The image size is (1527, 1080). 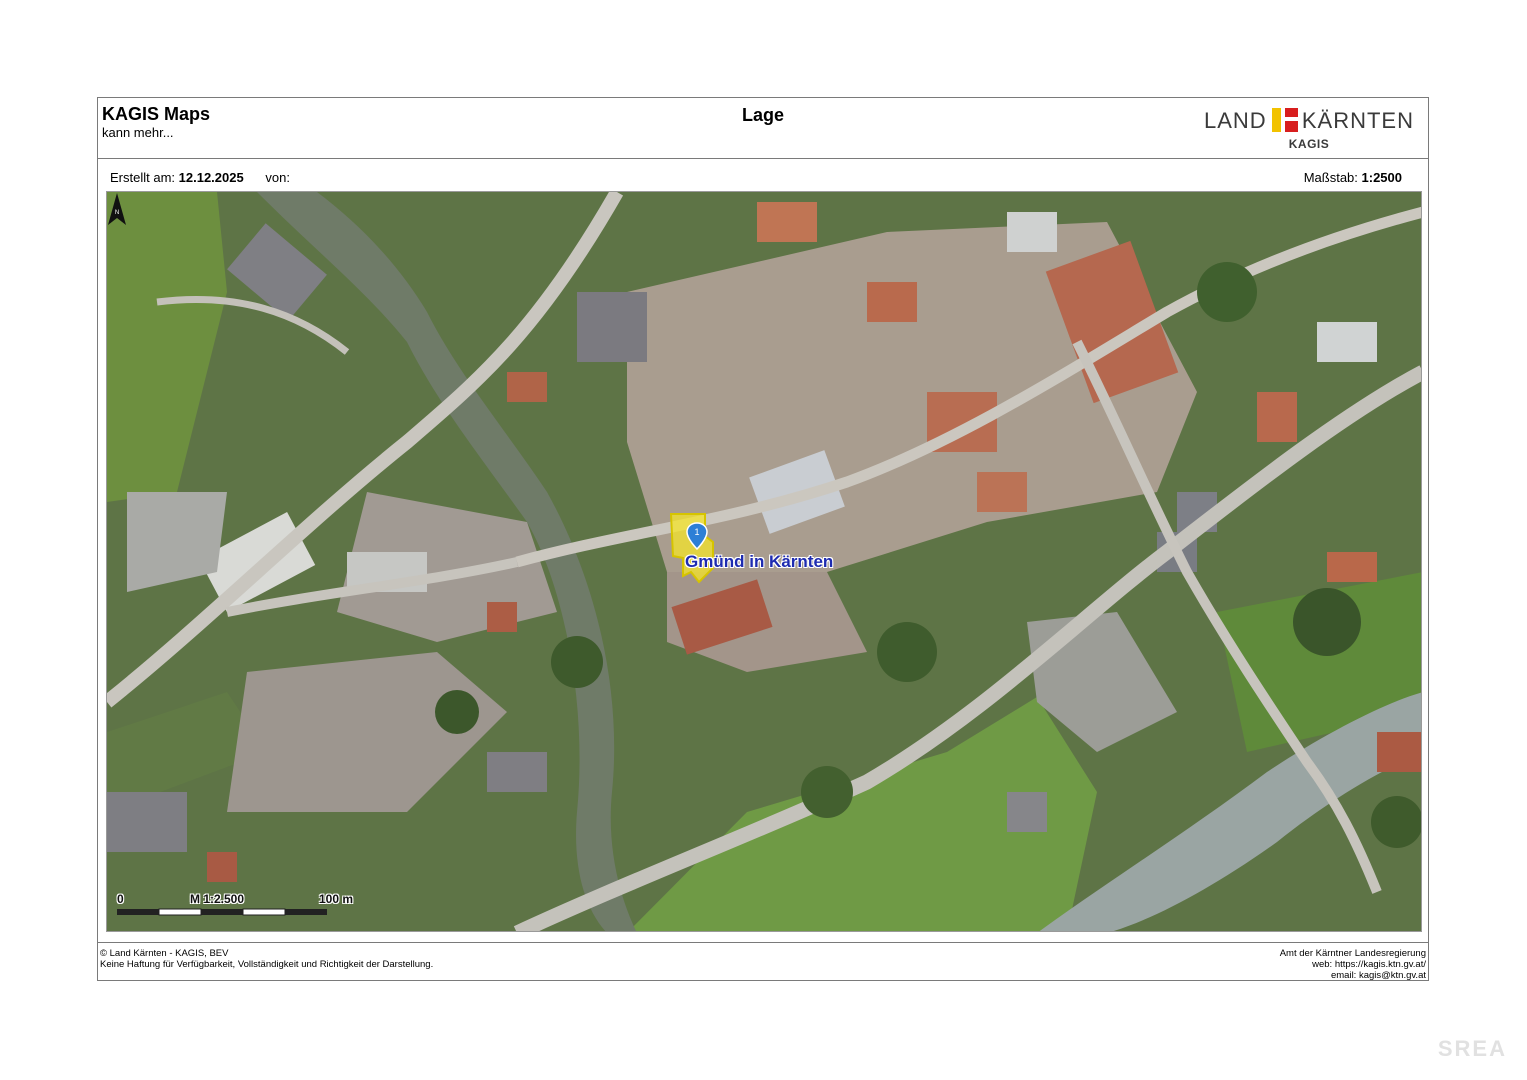 What do you see at coordinates (143, 177) in the screenshot?
I see `created-label: Erstellt am:` at bounding box center [143, 177].